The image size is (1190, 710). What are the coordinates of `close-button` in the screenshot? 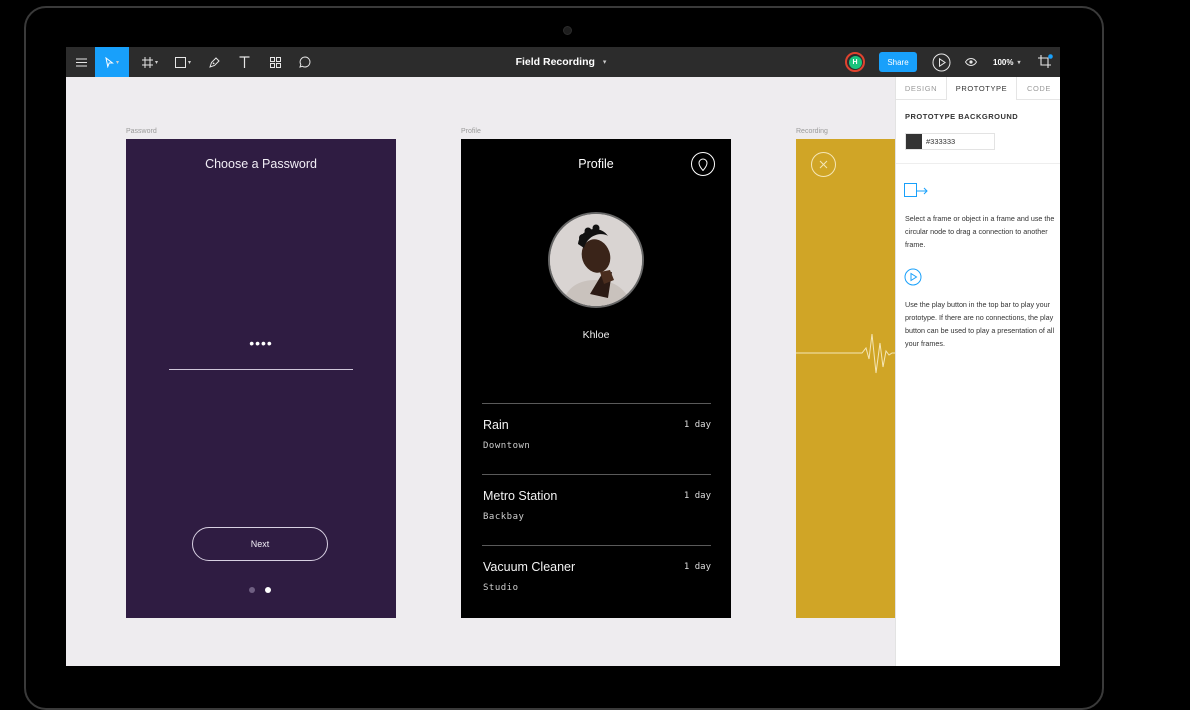 It's located at (823, 164).